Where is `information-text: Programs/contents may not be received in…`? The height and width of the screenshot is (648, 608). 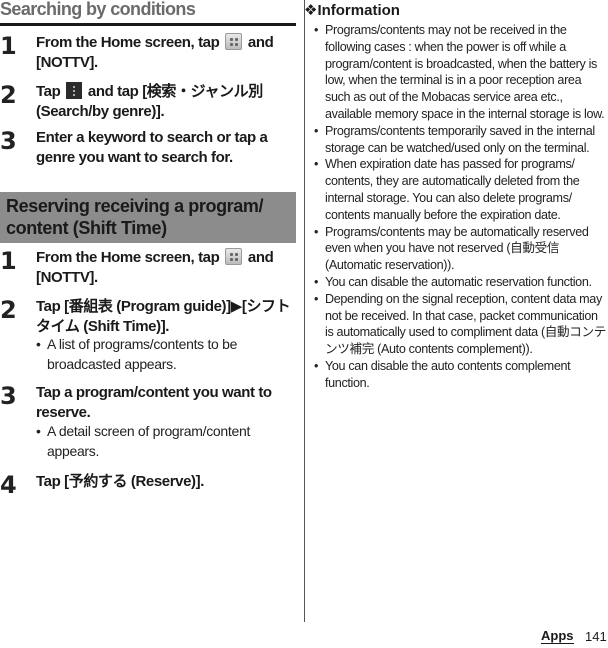
information-text: Programs/contents may not be received in… is located at coordinates (465, 72).